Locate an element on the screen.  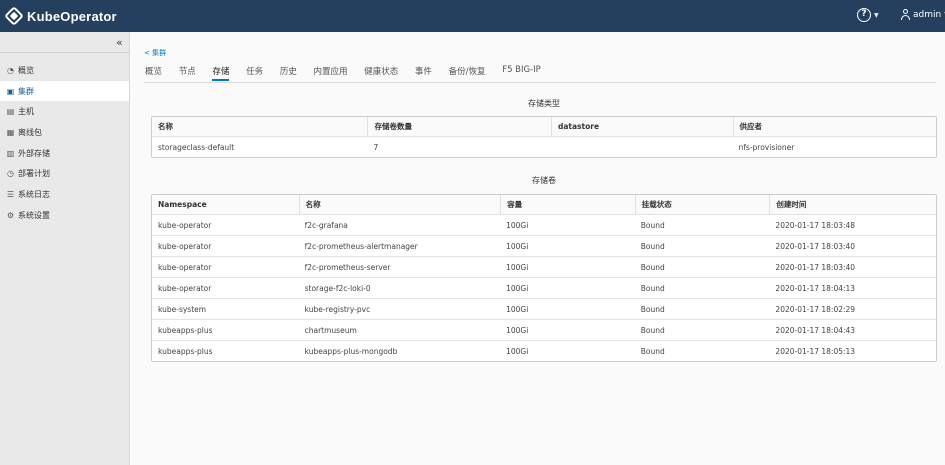
dashboard-icon: ◔ is located at coordinates (10, 70).